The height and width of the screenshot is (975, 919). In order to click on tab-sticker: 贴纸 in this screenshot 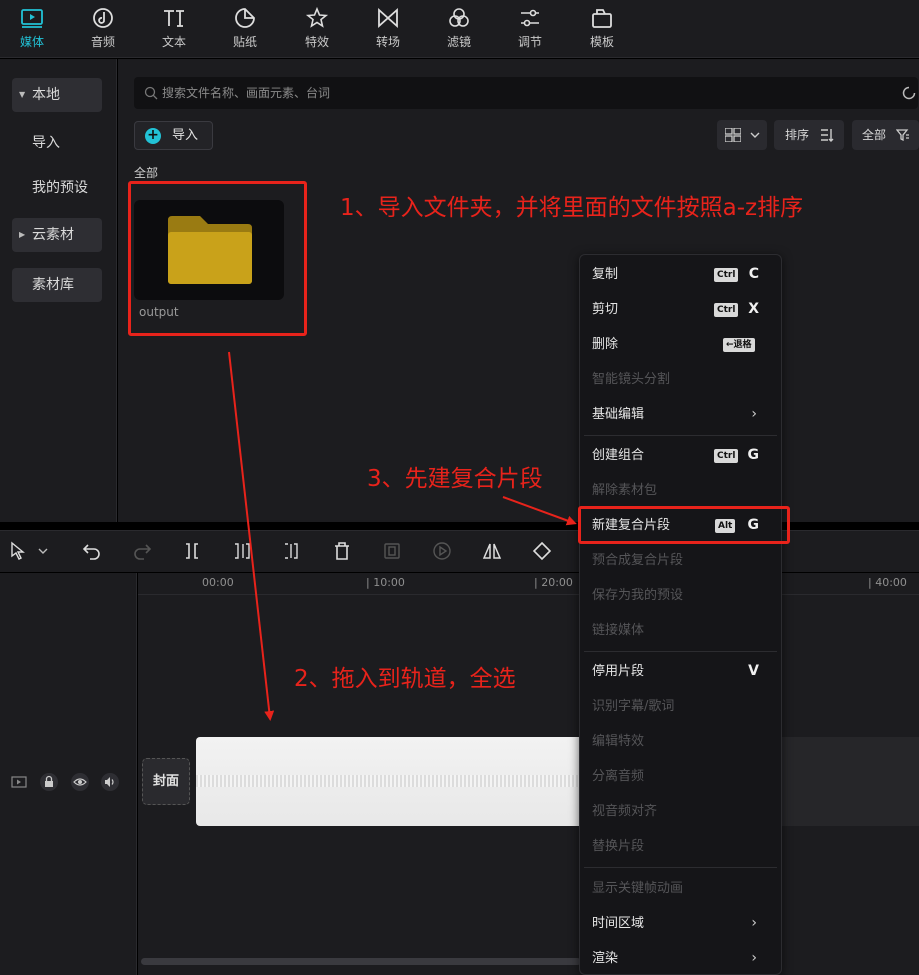, I will do `click(245, 28)`.